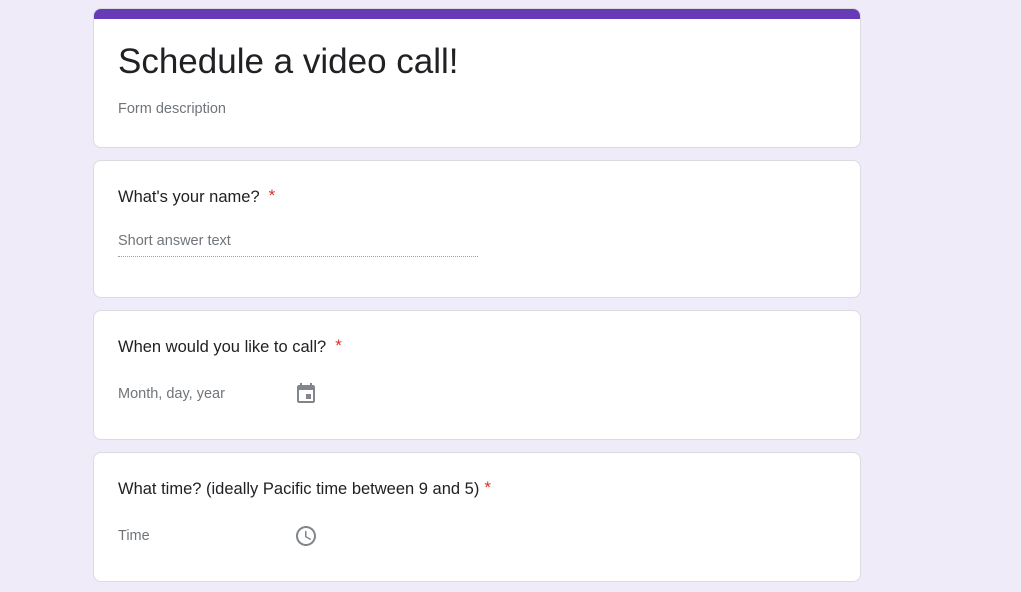 The image size is (1021, 592). Describe the element at coordinates (306, 394) in the screenshot. I see `calendar-icon` at that location.